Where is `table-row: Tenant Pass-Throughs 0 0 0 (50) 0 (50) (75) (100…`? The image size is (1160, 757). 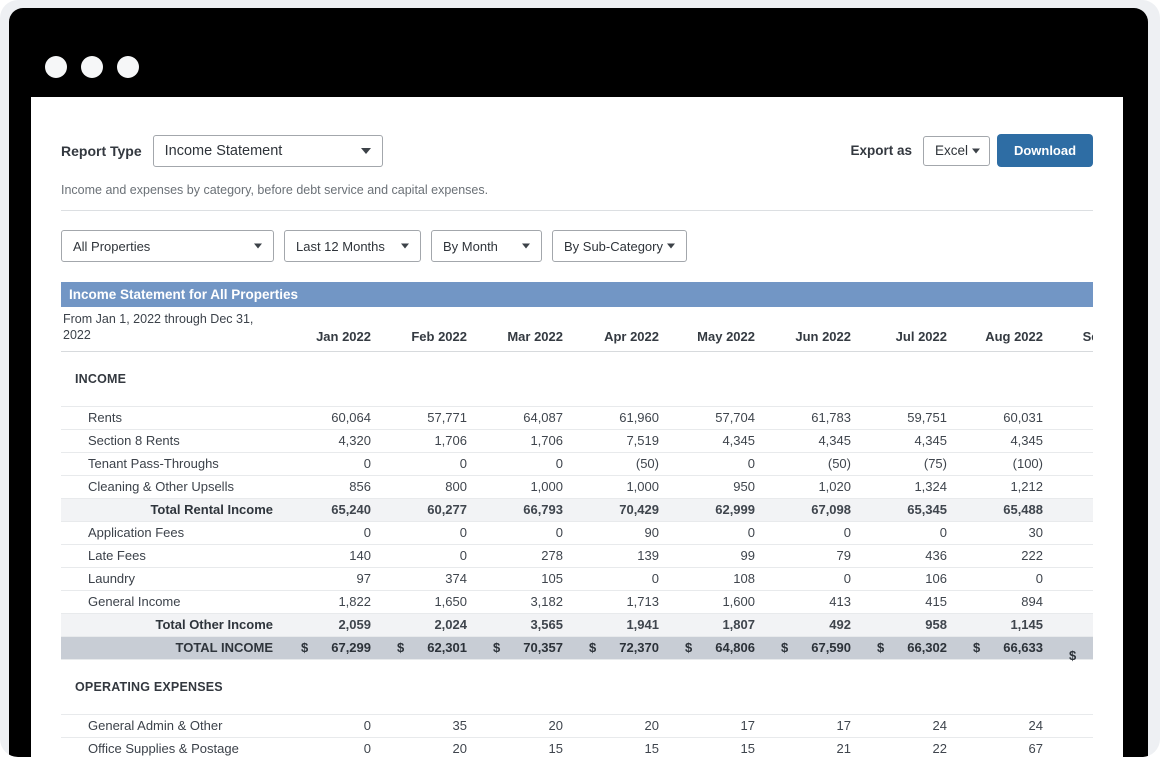 table-row: Tenant Pass-Throughs 0 0 0 (50) 0 (50) (75) (100… is located at coordinates (577, 464).